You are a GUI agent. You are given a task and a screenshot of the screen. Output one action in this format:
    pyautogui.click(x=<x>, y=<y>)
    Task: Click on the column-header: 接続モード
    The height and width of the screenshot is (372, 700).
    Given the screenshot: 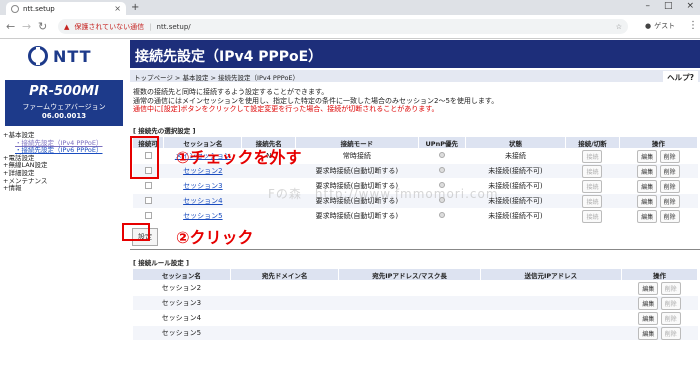 What is the action you would take?
    pyautogui.click(x=357, y=142)
    